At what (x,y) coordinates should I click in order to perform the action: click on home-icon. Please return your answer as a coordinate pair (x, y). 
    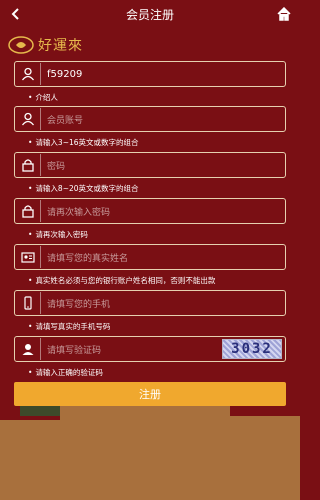
    Looking at the image, I should click on (284, 14).